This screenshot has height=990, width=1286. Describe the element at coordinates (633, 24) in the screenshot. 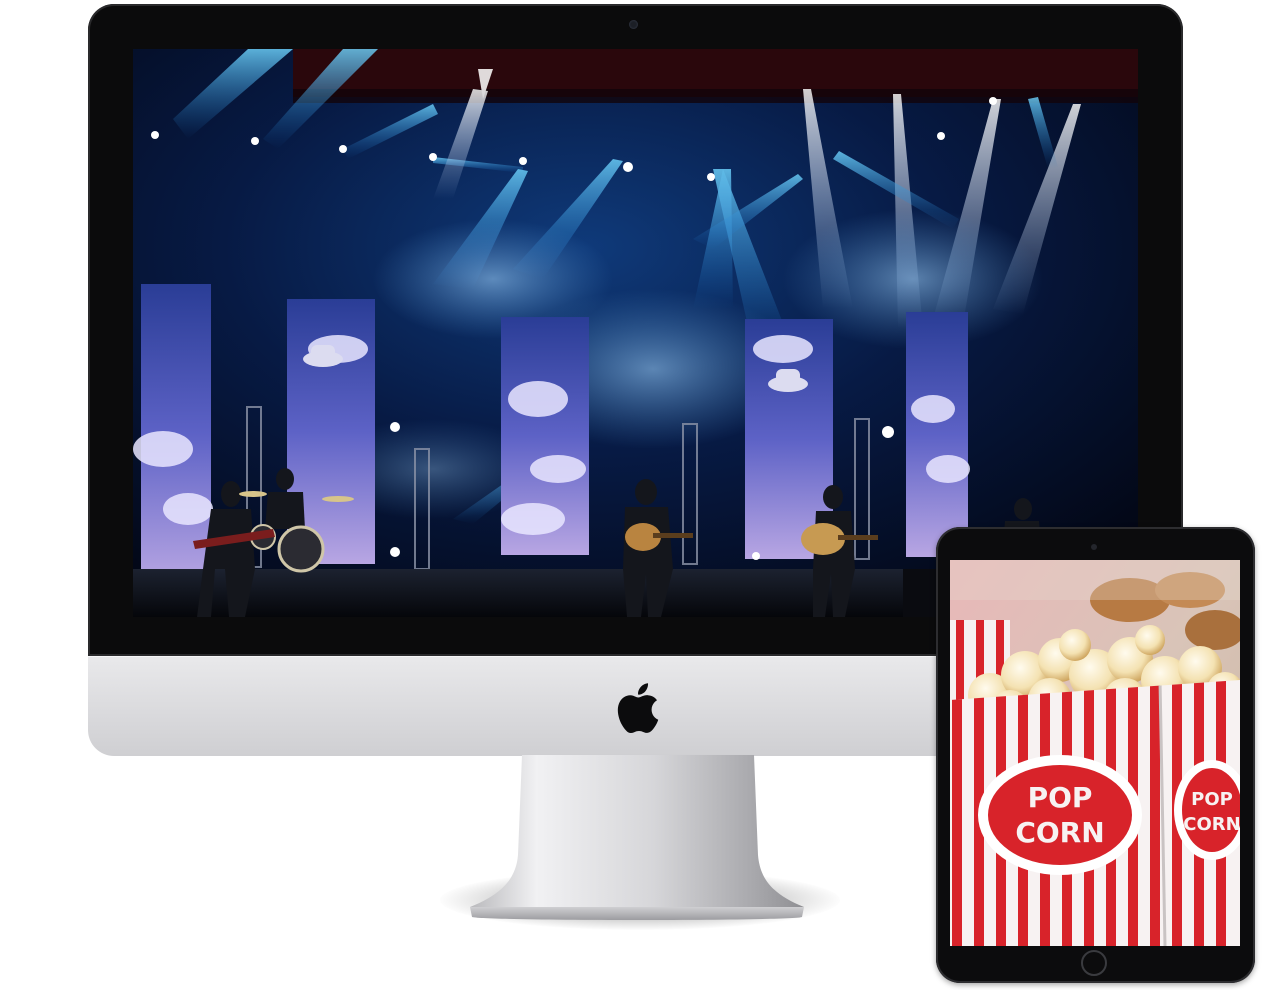

I see `imac-camera` at that location.